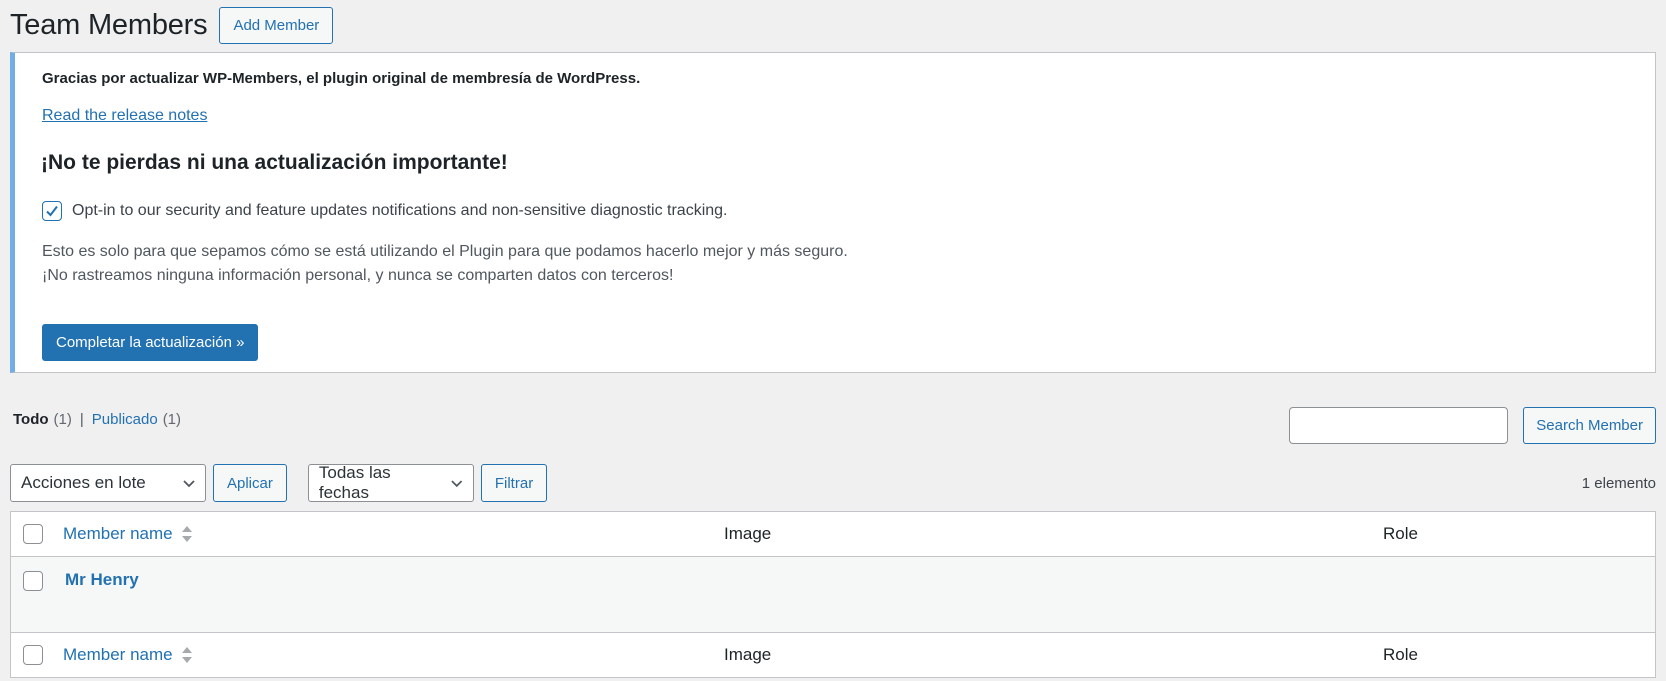 Image resolution: width=1666 pixels, height=681 pixels. What do you see at coordinates (1399, 425) in the screenshot?
I see `search-input` at bounding box center [1399, 425].